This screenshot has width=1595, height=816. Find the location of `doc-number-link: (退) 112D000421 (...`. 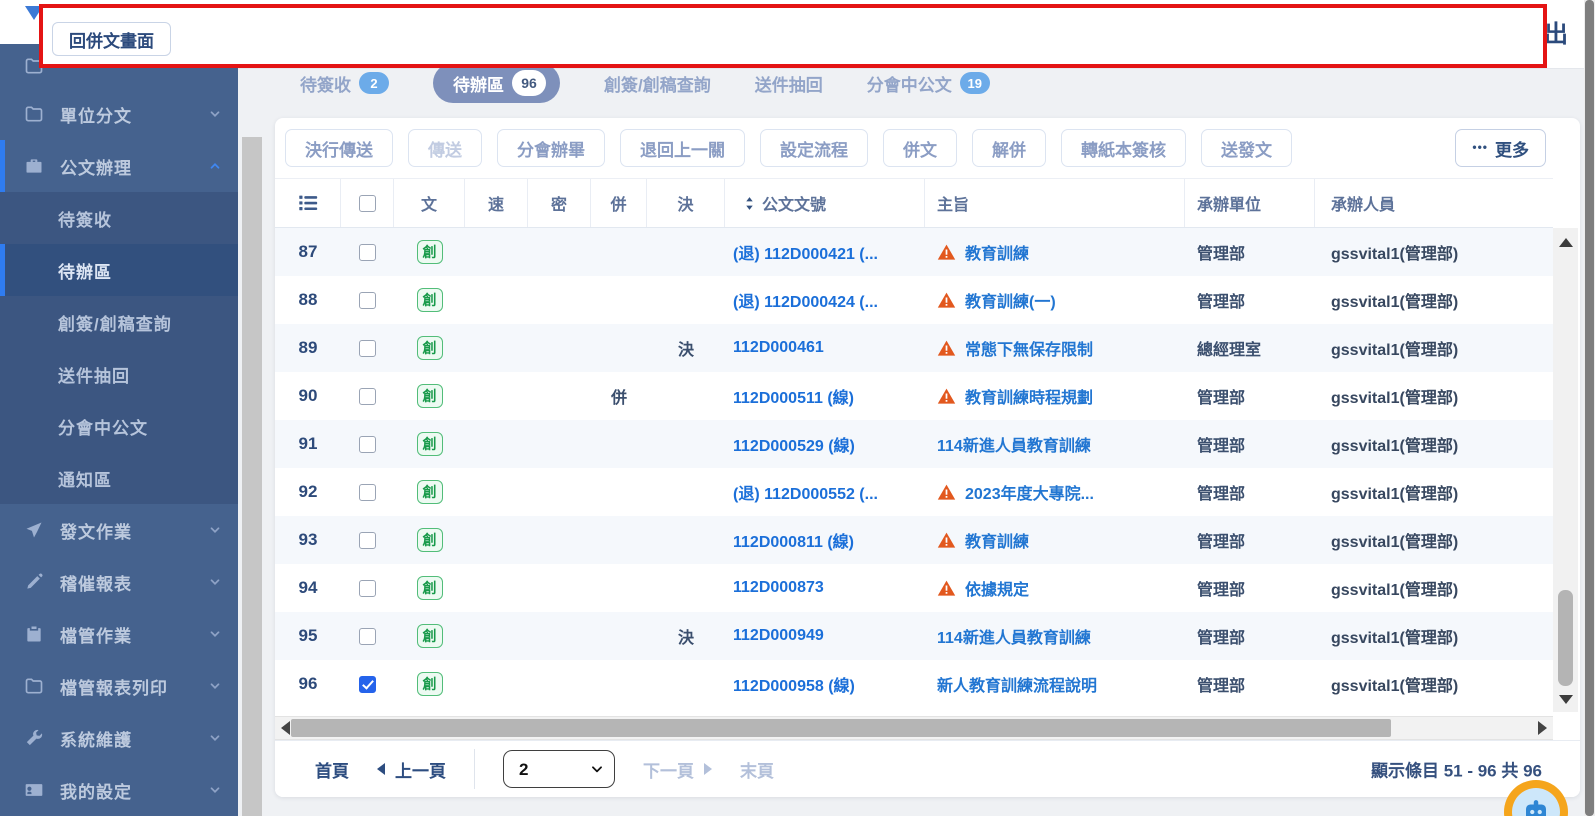

doc-number-link: (退) 112D000421 (... is located at coordinates (825, 252).